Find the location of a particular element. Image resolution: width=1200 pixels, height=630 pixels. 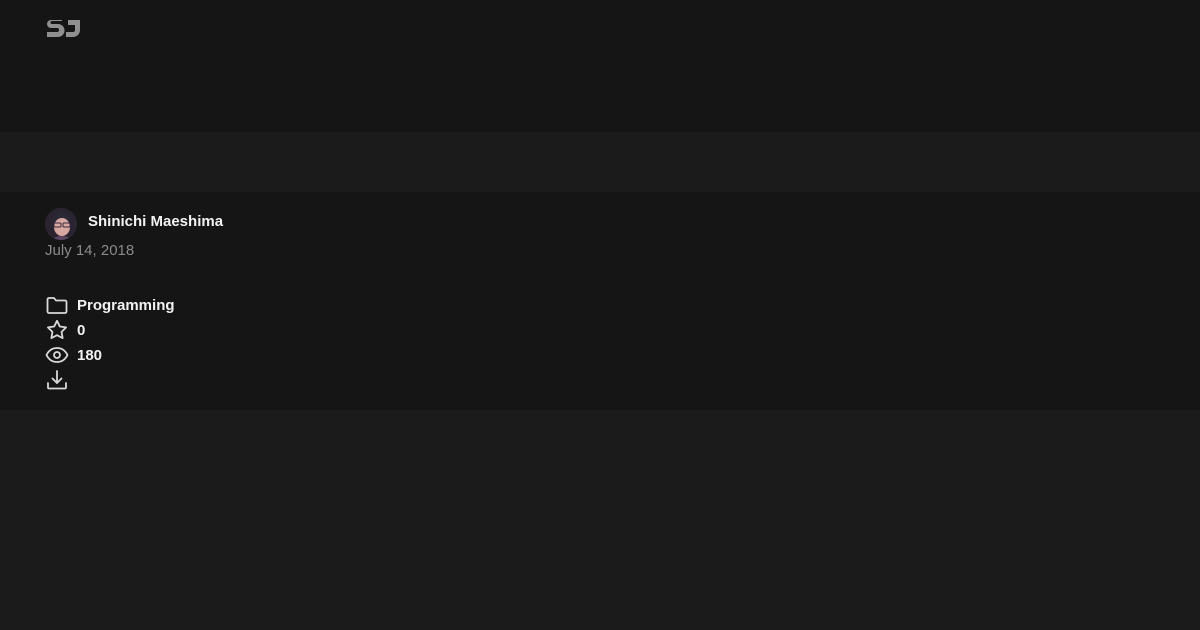

post-date: July 14, 2018 is located at coordinates (90, 250).